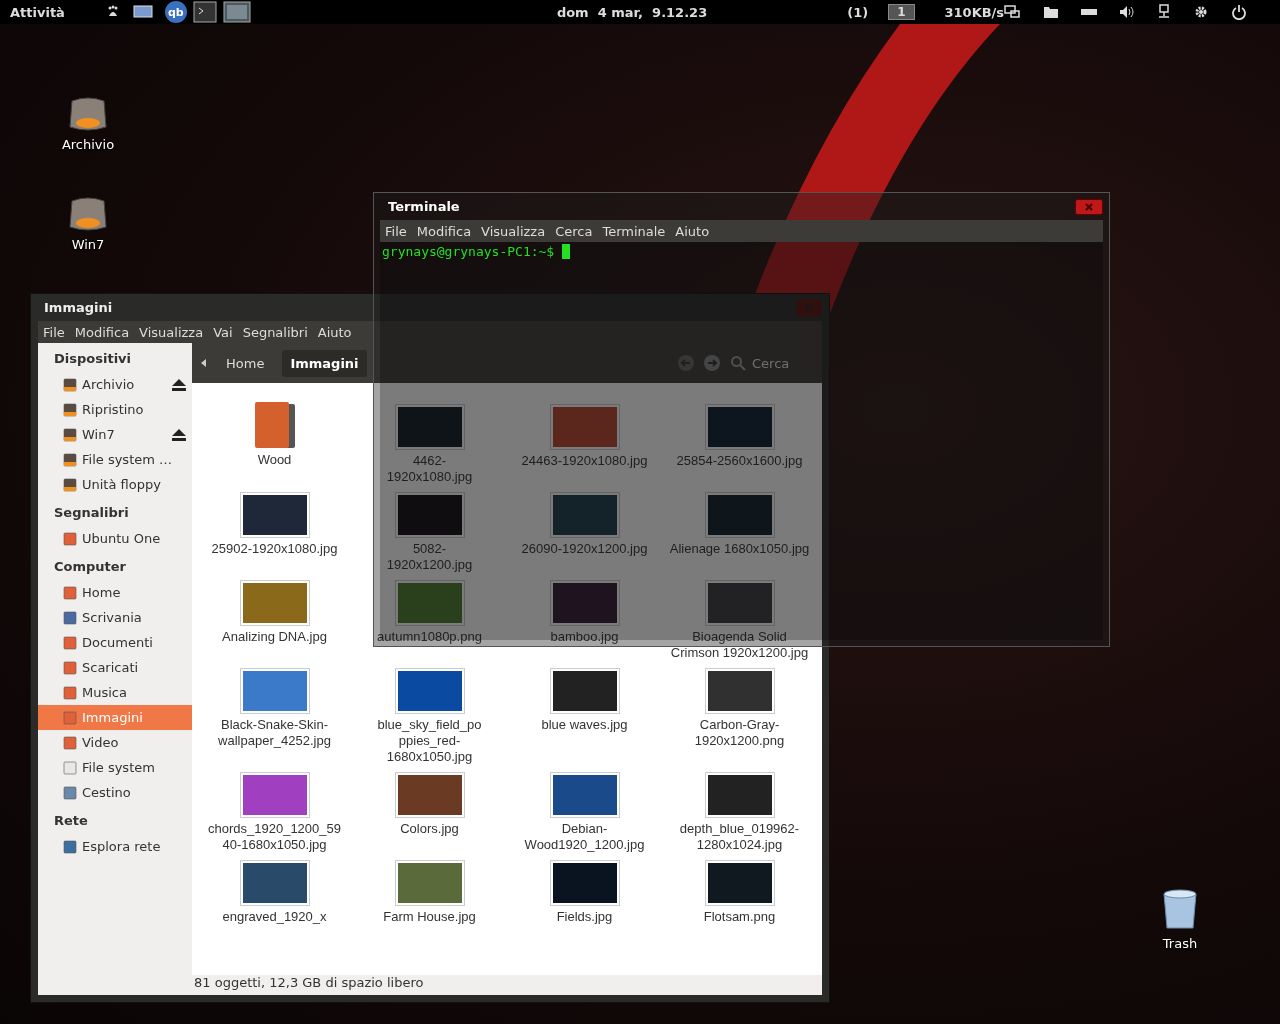  Describe the element at coordinates (584, 461) in the screenshot. I see `file-name: 24463-1920x1080.jpg` at that location.